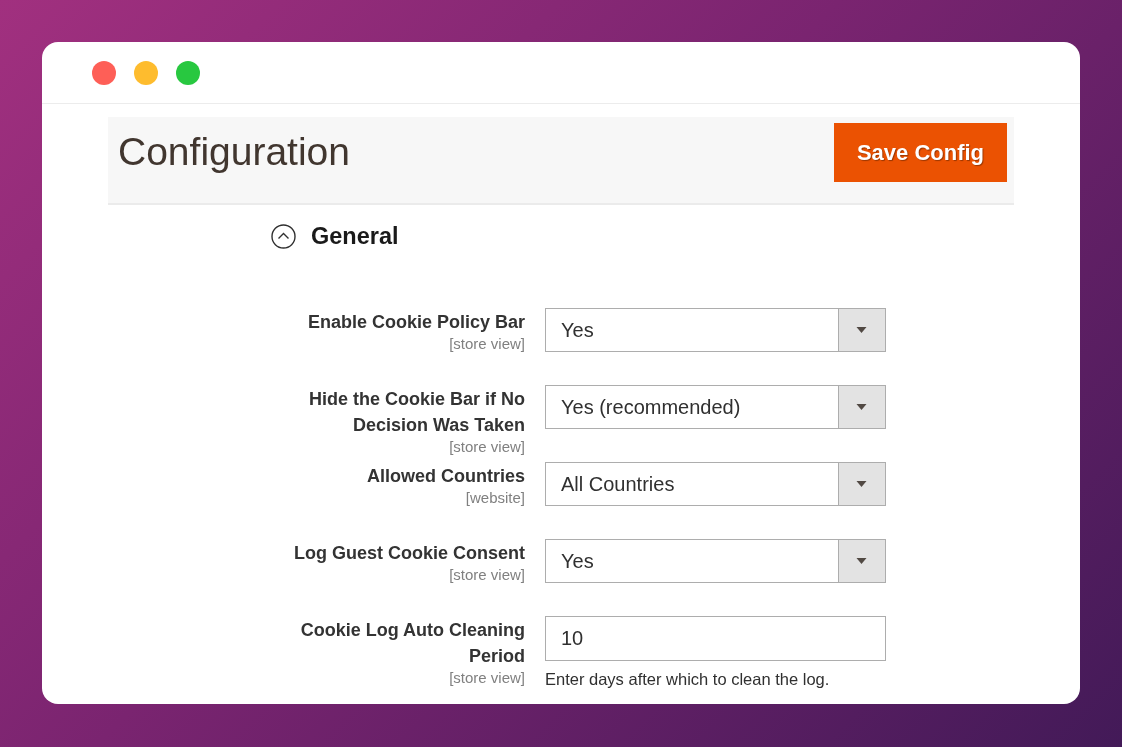 This screenshot has width=1122, height=747. Describe the element at coordinates (233, 152) in the screenshot. I see `page-title: Configuration` at that location.